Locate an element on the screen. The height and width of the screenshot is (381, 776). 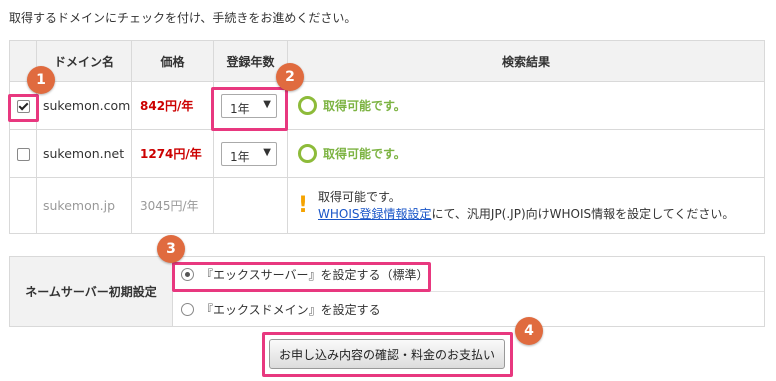
domain-name: sukemon.net is located at coordinates (84, 153).